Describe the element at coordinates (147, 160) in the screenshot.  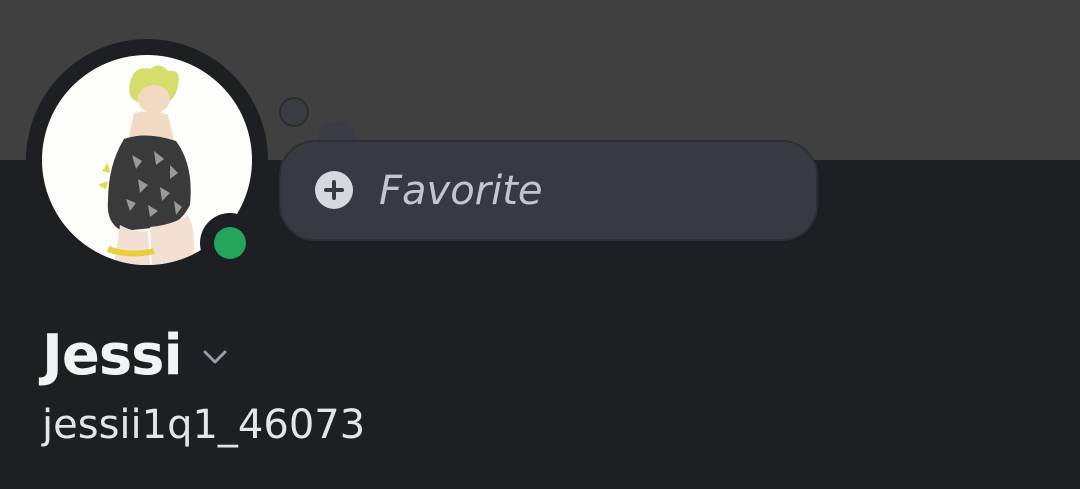
I see `avatar-frame` at that location.